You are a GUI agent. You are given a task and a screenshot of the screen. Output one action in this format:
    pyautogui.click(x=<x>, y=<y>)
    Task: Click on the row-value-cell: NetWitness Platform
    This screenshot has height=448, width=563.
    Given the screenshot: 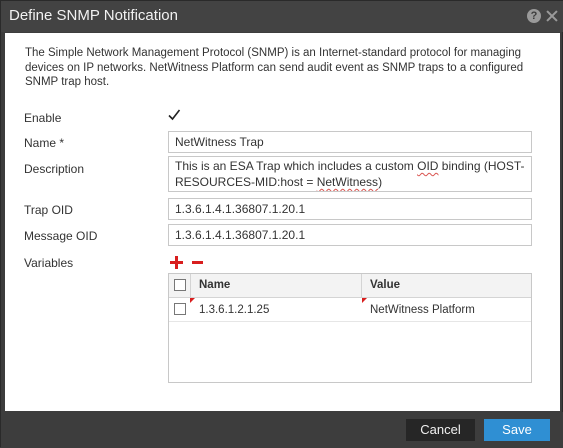 What is the action you would take?
    pyautogui.click(x=422, y=310)
    